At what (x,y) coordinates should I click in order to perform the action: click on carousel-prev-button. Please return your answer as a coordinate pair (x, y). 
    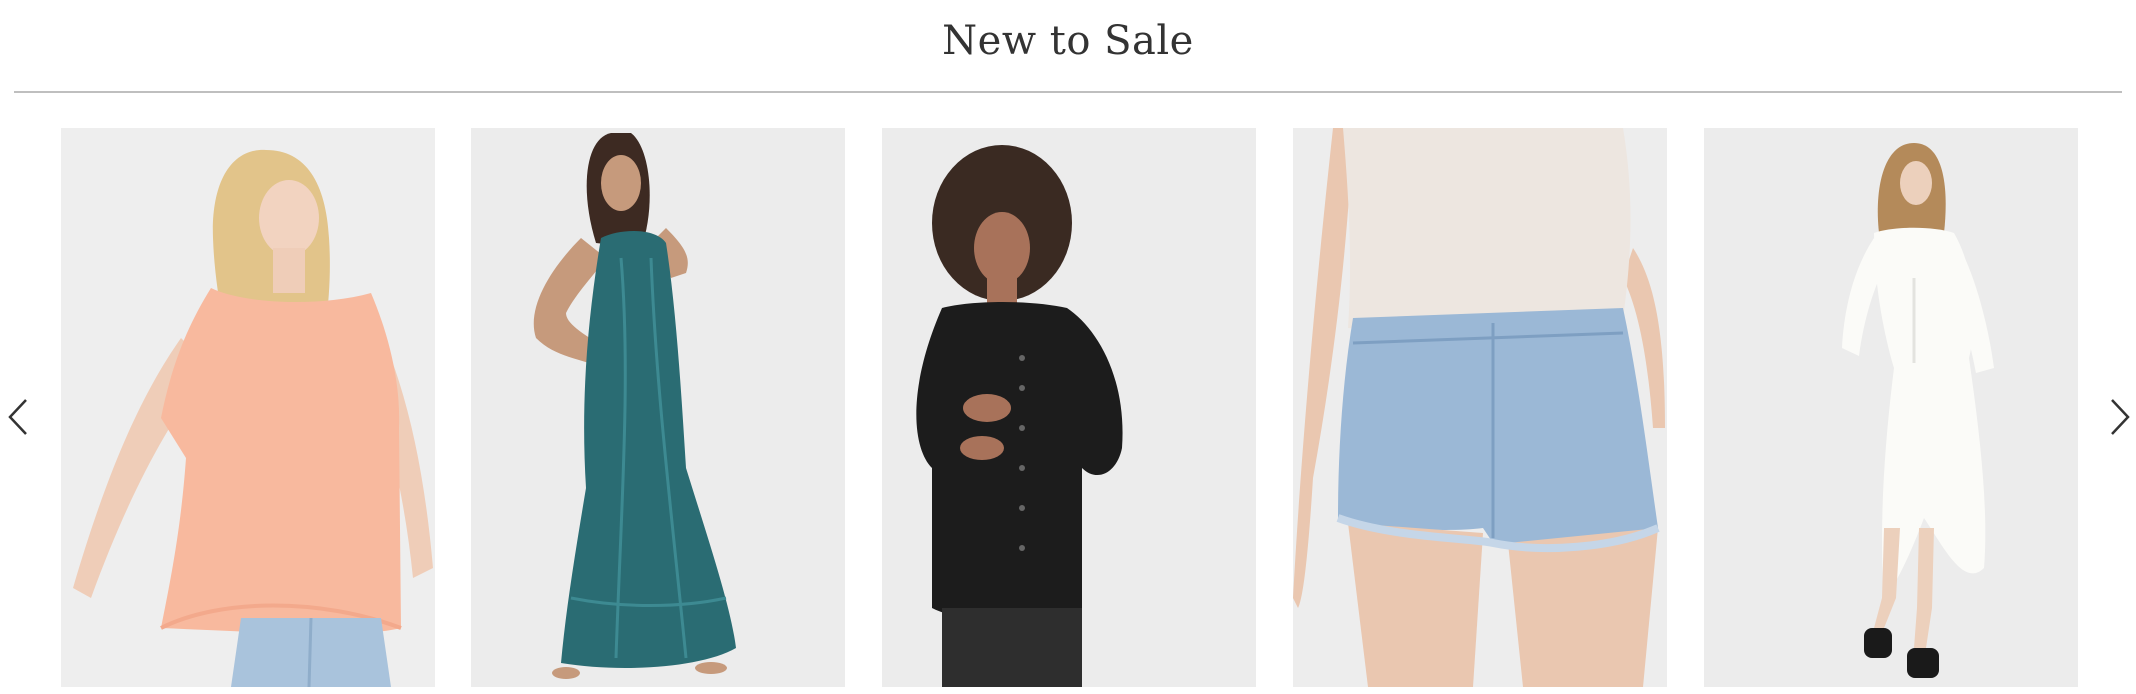
    Looking at the image, I should click on (18, 417).